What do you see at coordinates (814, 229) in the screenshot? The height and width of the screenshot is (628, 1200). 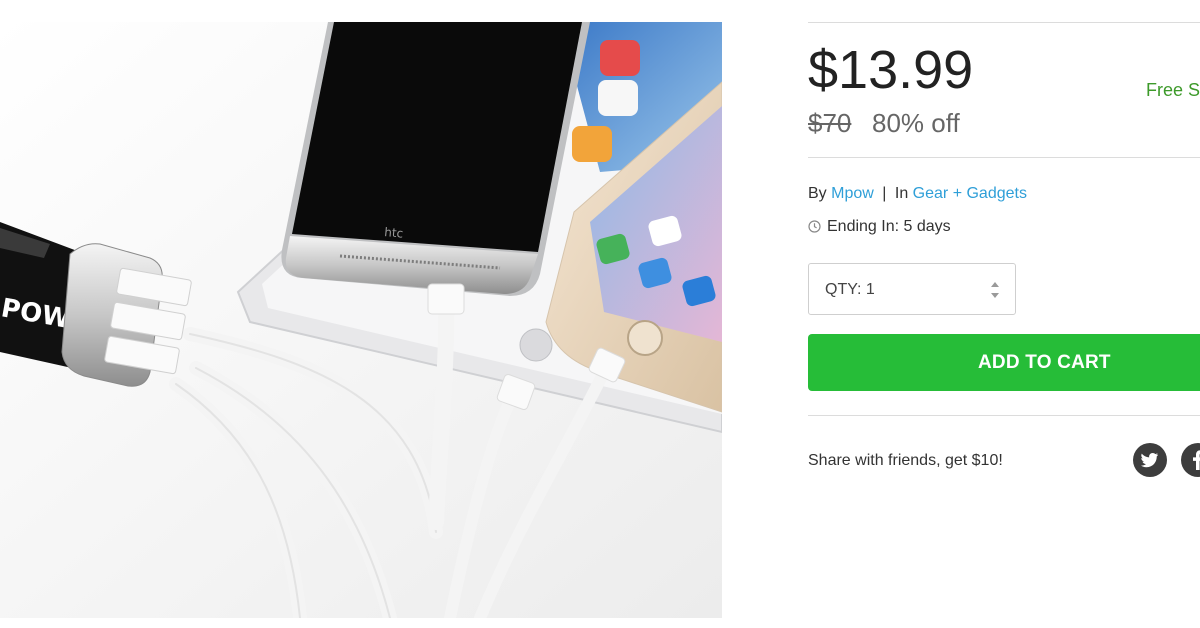 I see `clock-icon` at bounding box center [814, 229].